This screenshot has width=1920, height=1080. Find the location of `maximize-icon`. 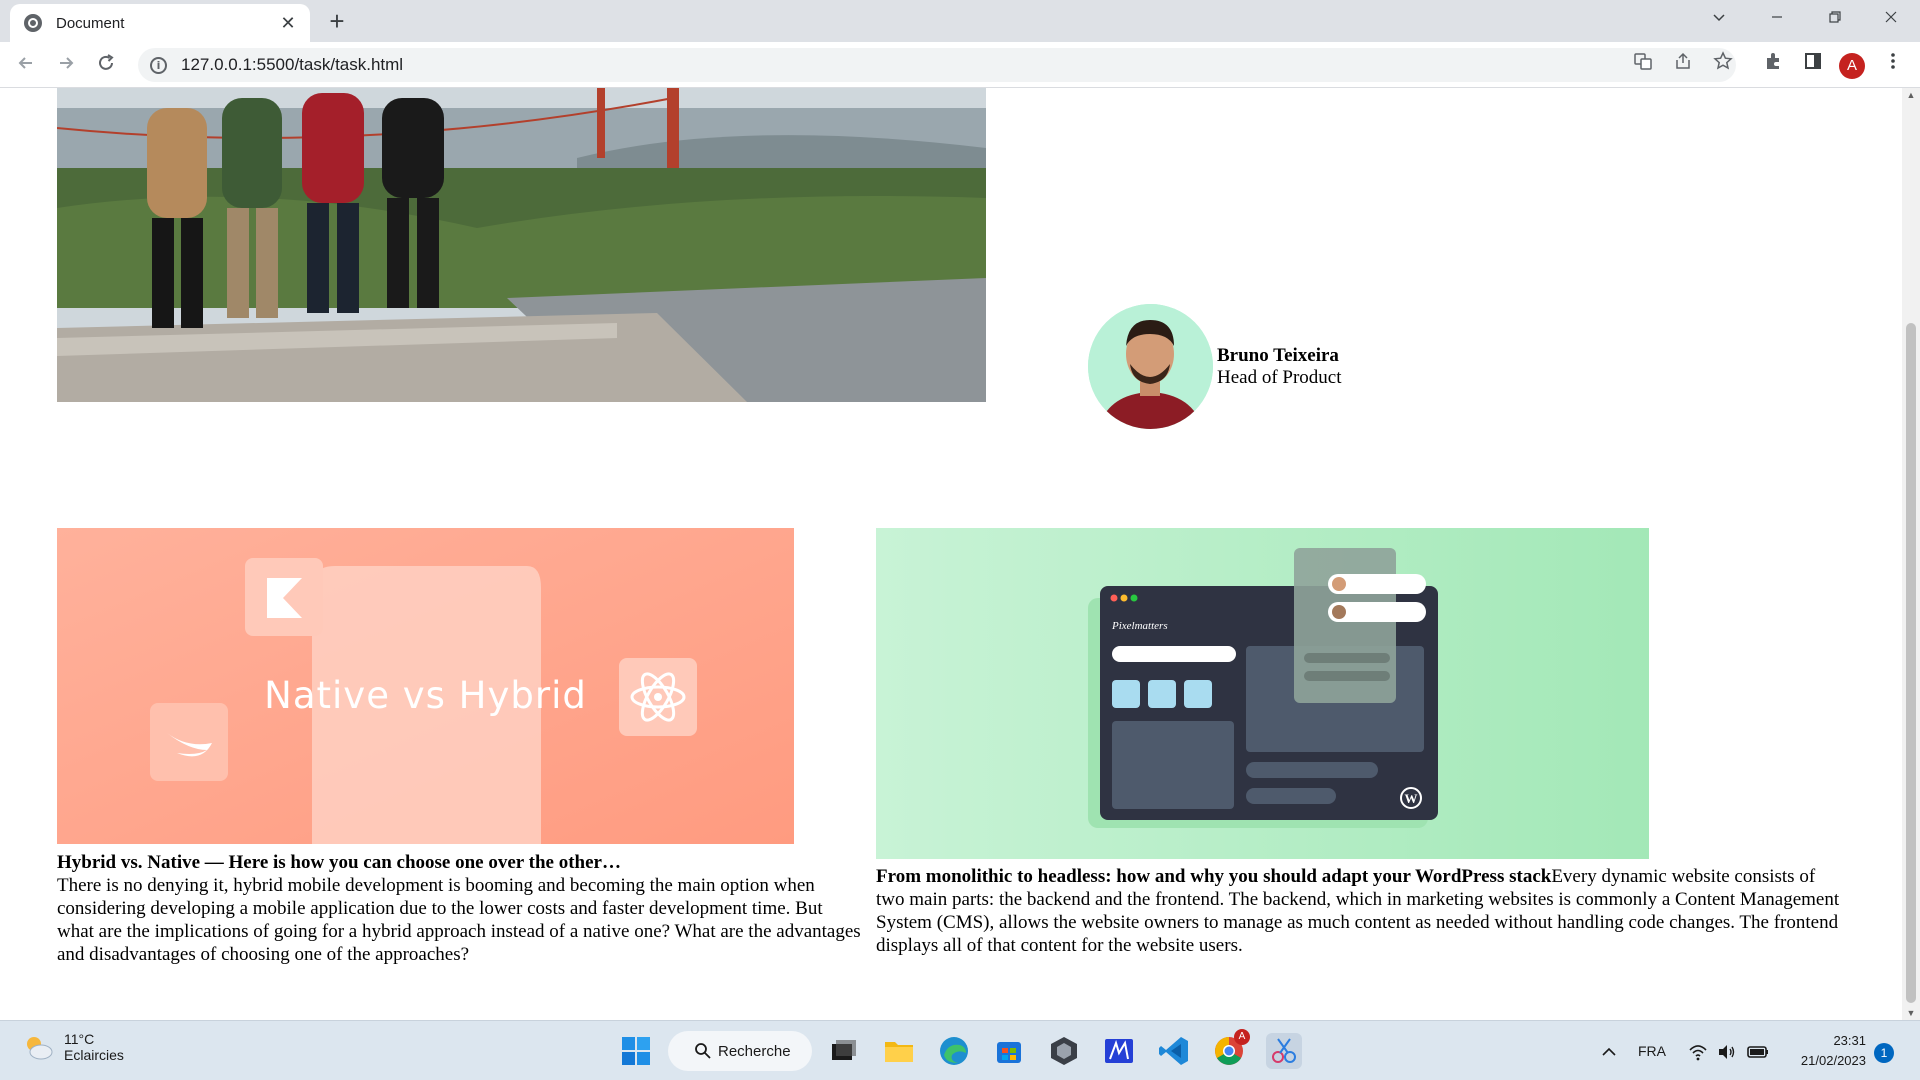

maximize-icon is located at coordinates (1835, 21).